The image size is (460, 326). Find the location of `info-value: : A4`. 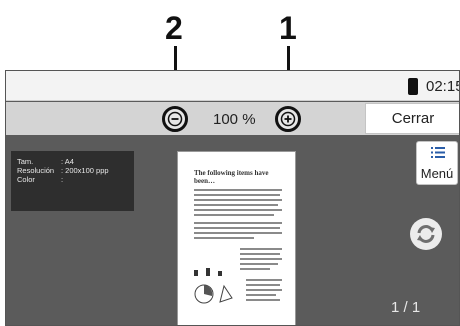

info-value: : A4 is located at coordinates (67, 161).